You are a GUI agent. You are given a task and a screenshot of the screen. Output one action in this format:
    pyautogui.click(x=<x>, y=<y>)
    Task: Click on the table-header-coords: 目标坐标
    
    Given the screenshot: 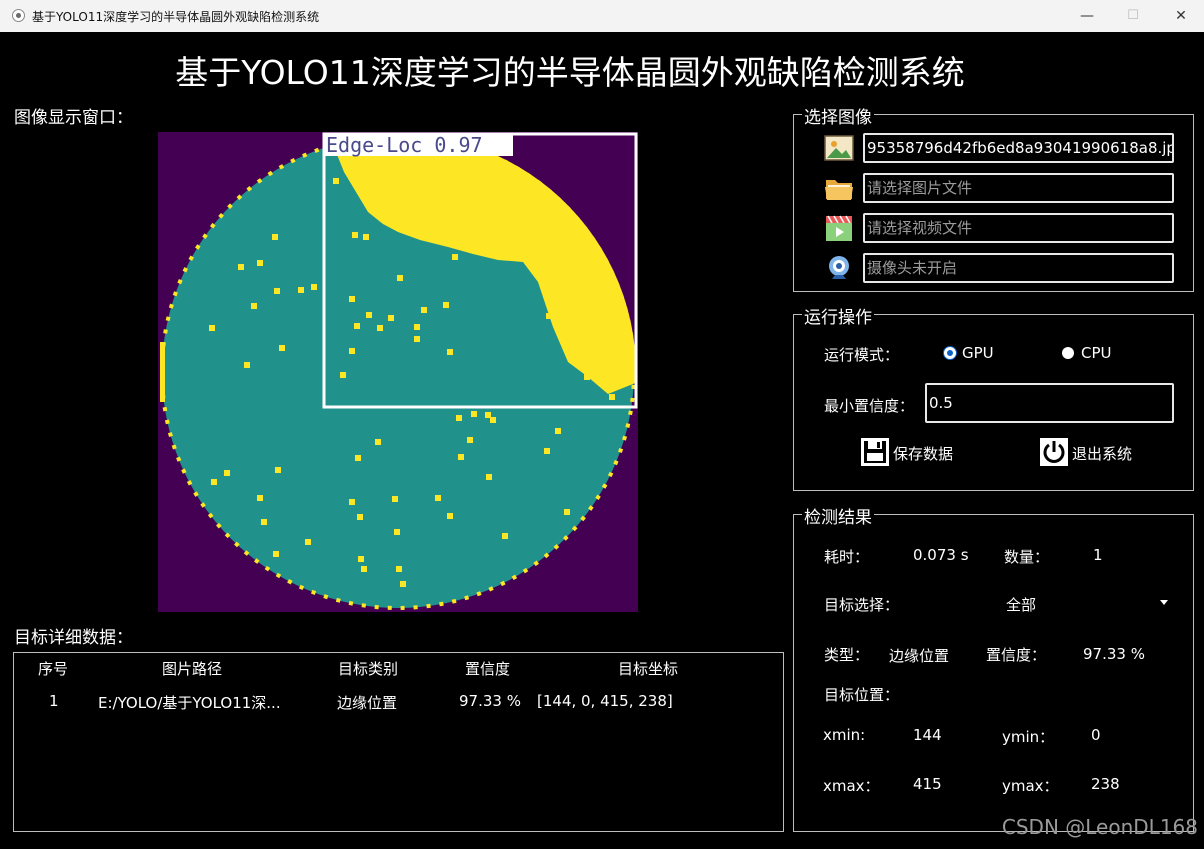 What is the action you would take?
    pyautogui.click(x=648, y=668)
    